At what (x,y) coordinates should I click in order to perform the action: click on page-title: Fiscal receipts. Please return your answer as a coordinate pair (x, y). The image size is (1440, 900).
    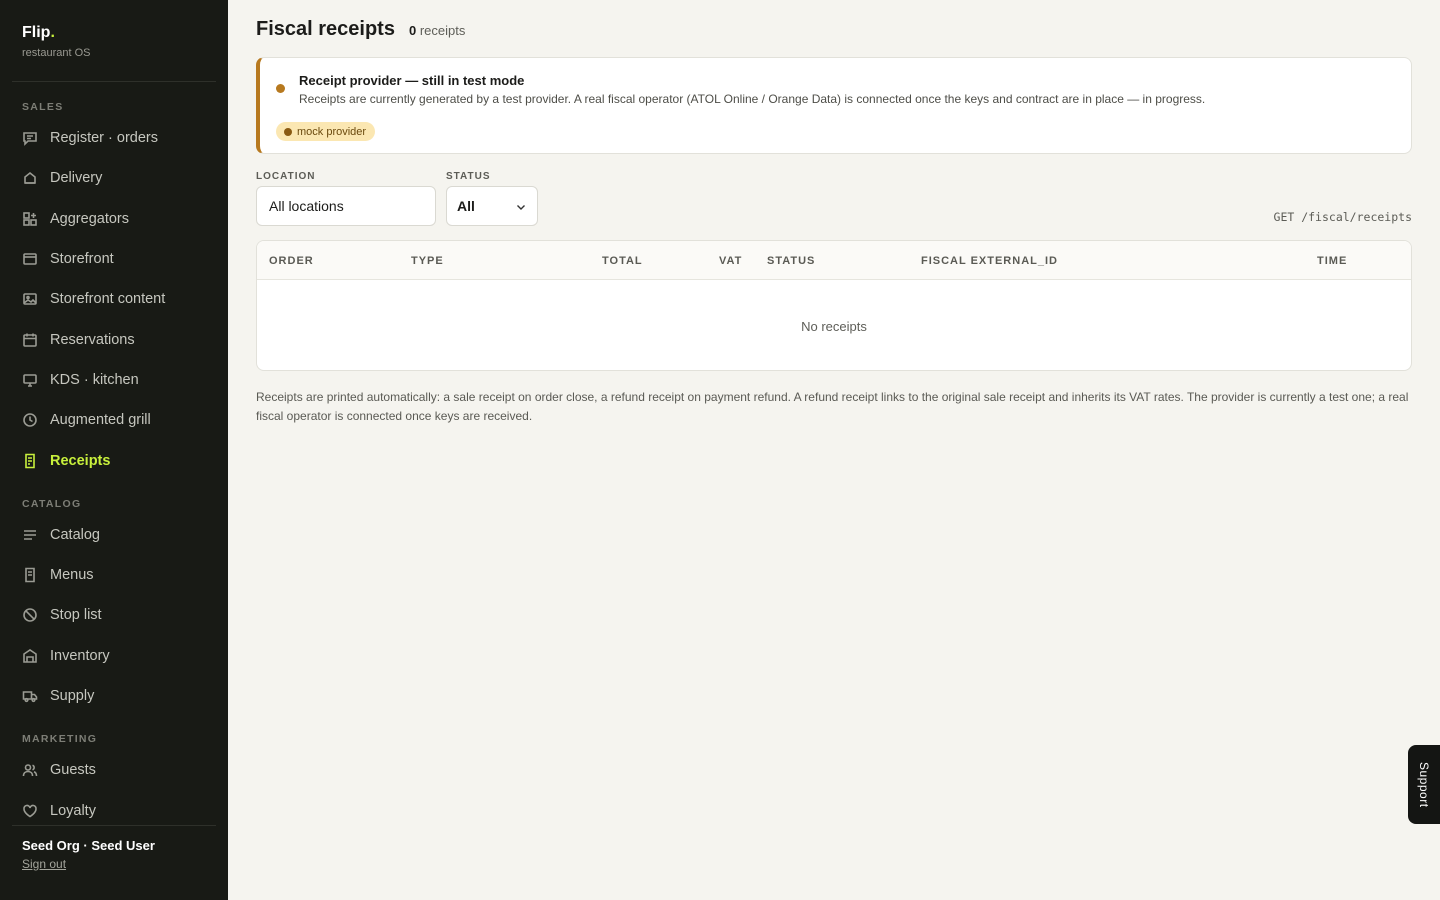
    Looking at the image, I should click on (325, 29).